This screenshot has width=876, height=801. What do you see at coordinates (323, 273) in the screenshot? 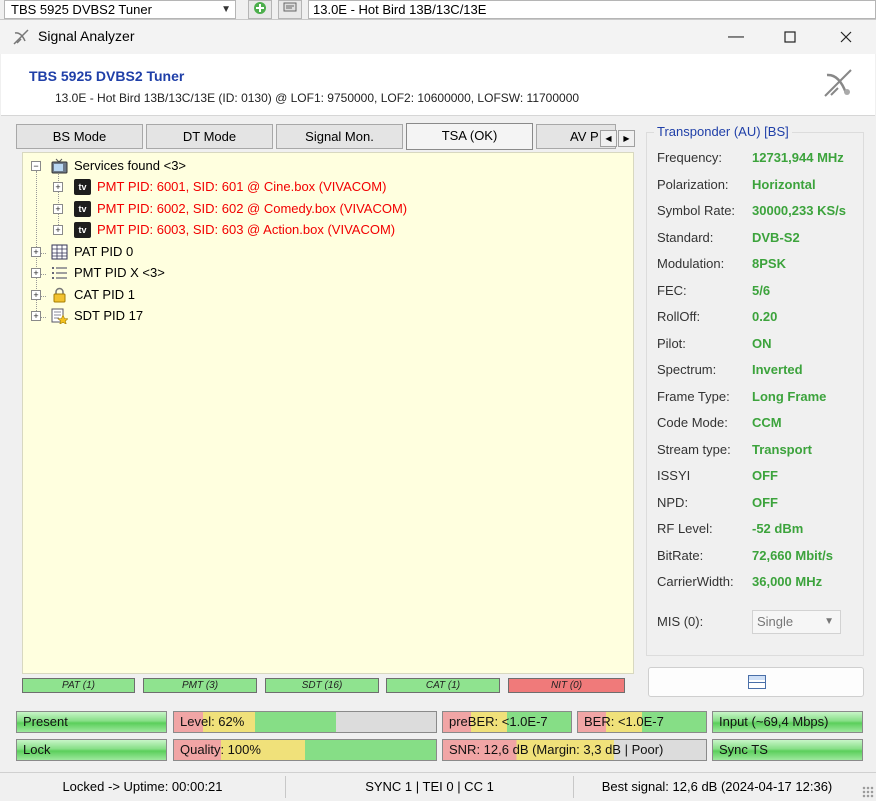
I see `tree-node-pmt: + PMT PID X <3>` at bounding box center [323, 273].